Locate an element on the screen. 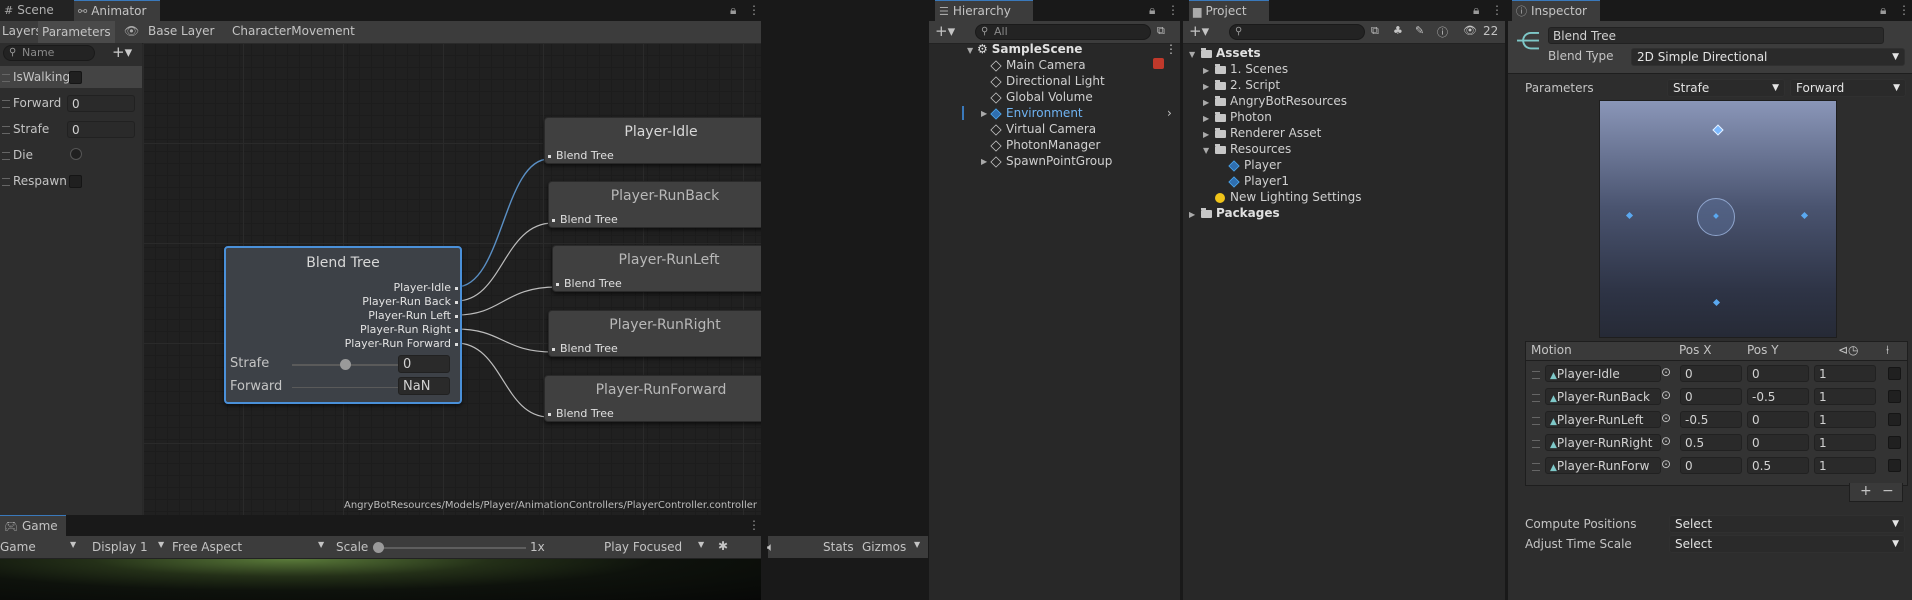 The width and height of the screenshot is (1912, 600). posy-field: 0 is located at coordinates (1778, 419).